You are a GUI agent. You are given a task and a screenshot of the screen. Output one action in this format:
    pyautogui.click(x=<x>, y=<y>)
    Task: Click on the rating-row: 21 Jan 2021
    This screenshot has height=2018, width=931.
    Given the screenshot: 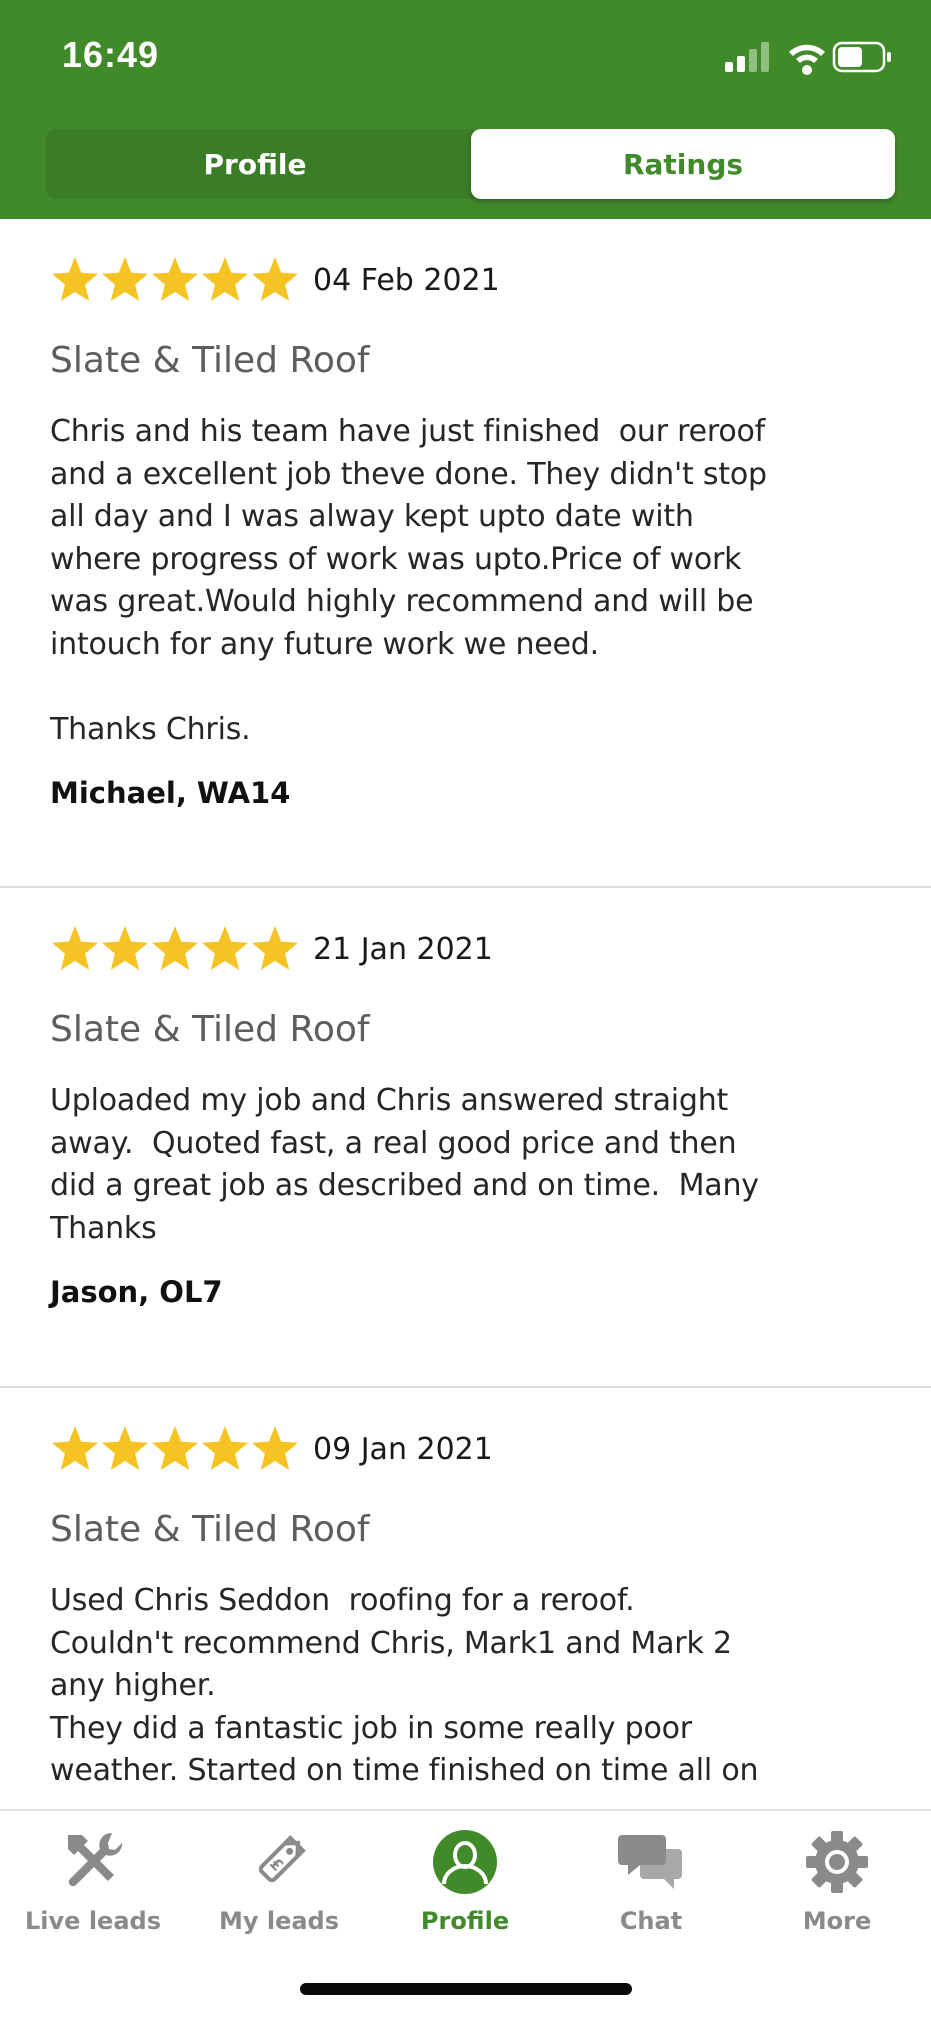 What is the action you would take?
    pyautogui.click(x=465, y=949)
    